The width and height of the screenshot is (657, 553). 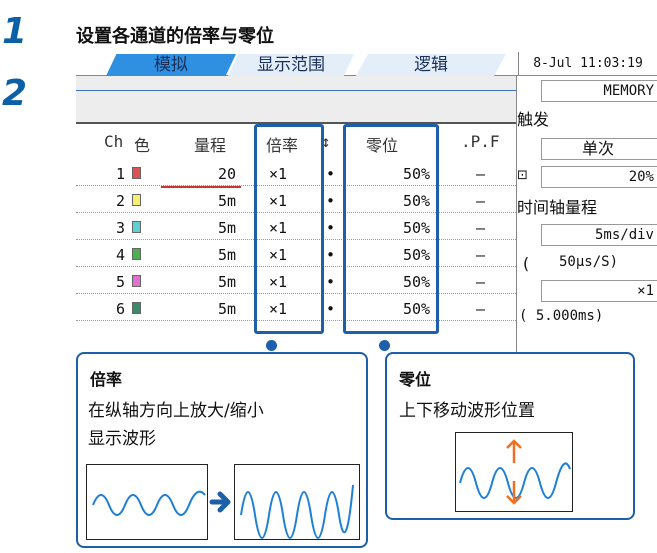 I want to click on step-number-1: 1, so click(x=15, y=31).